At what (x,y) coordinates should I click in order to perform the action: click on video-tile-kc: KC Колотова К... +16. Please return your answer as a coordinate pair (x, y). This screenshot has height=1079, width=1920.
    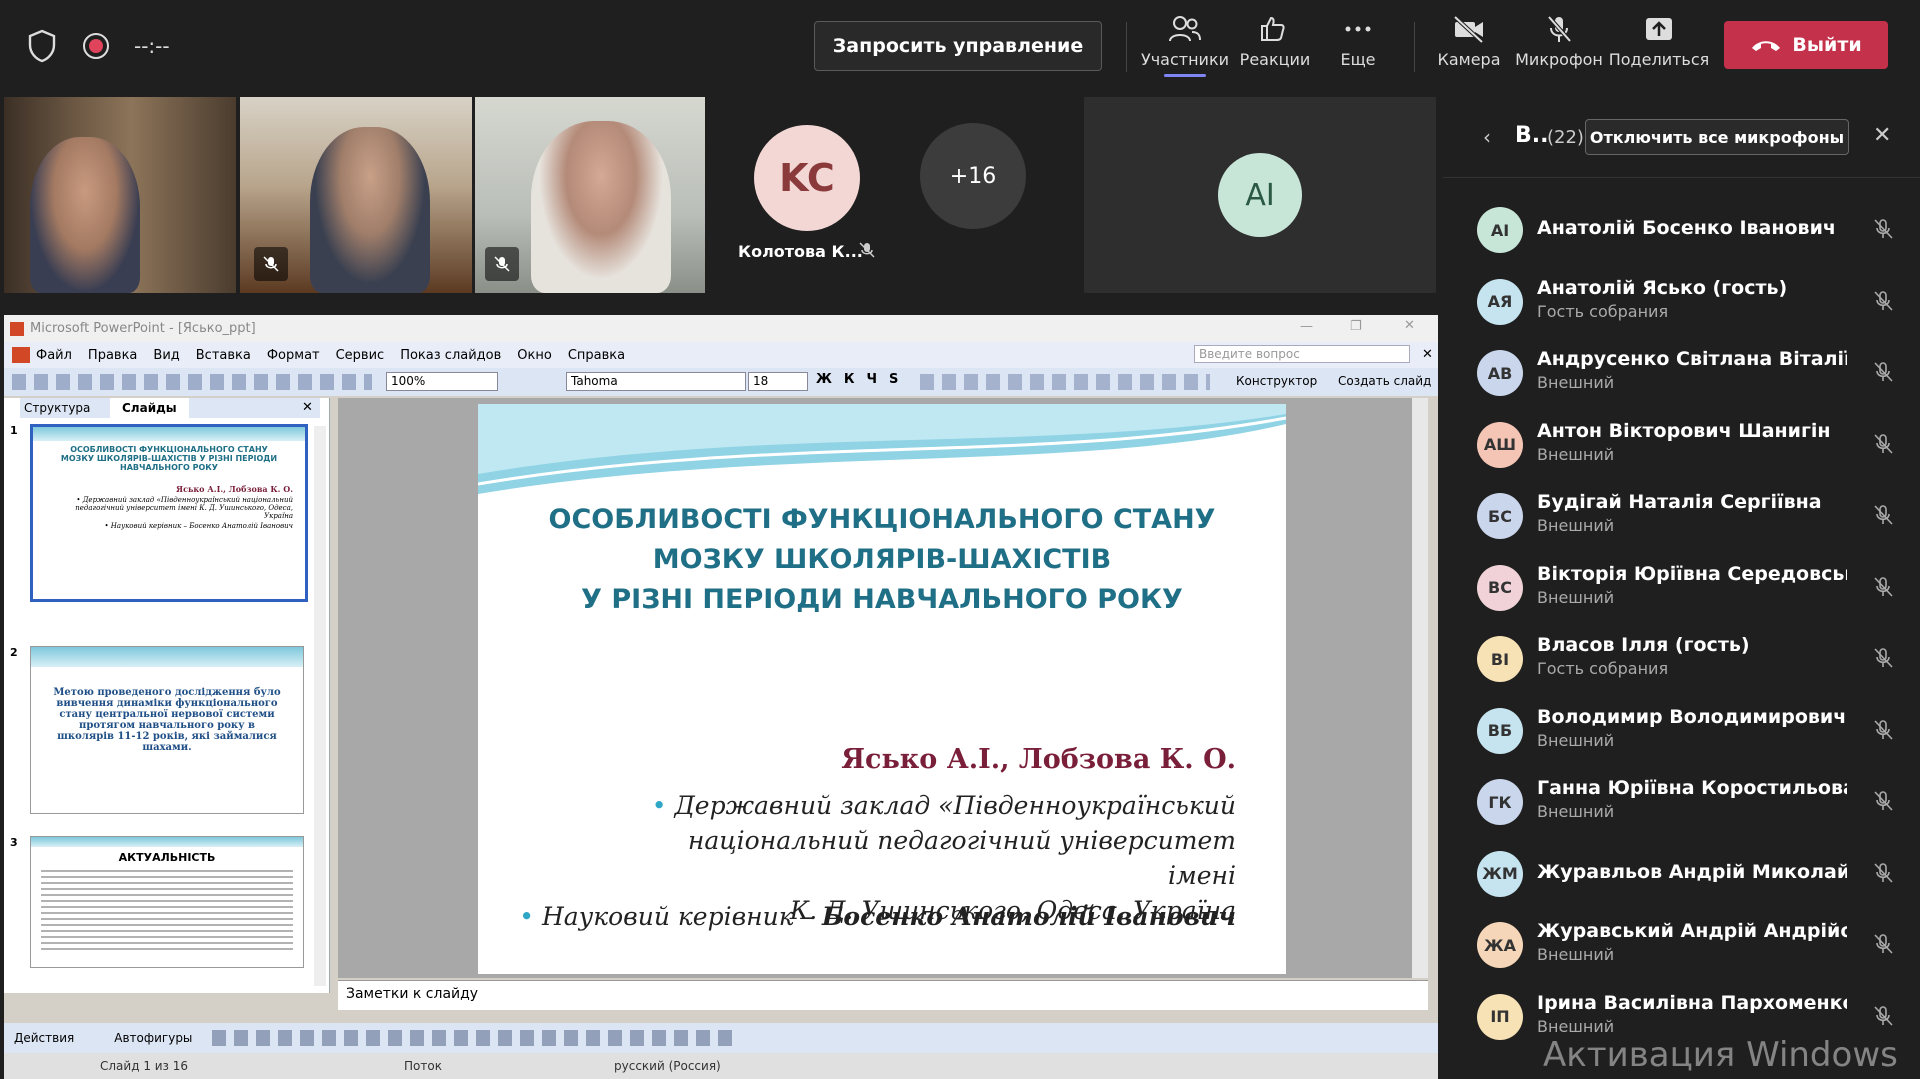
    Looking at the image, I should click on (894, 195).